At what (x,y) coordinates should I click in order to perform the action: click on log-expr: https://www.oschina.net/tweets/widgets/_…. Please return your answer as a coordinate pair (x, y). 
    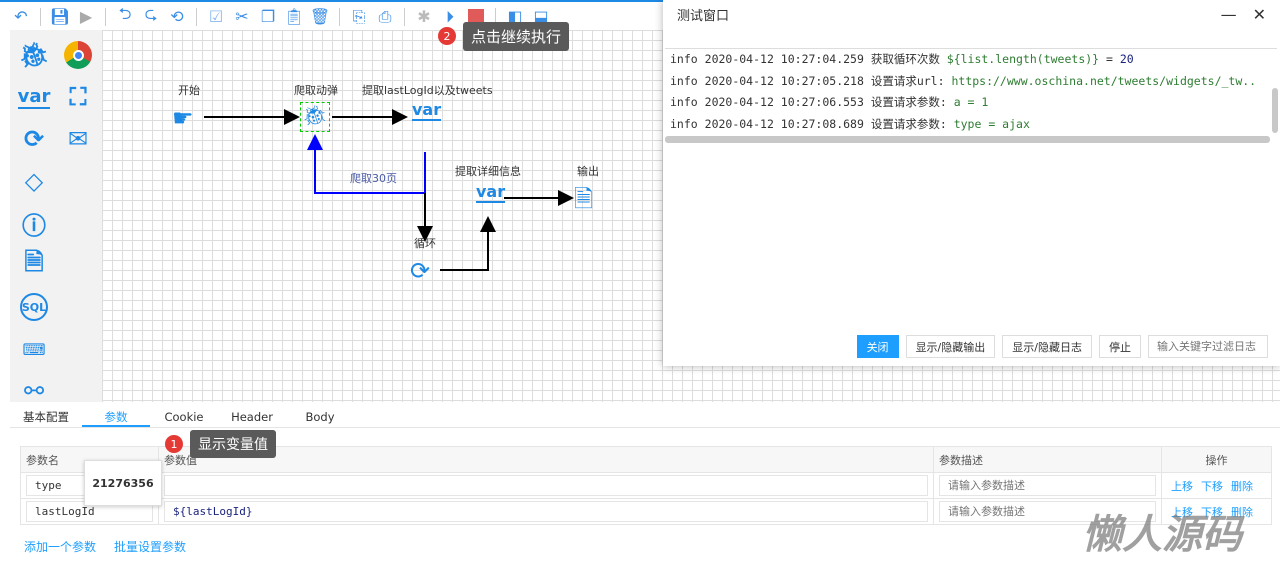
    Looking at the image, I should click on (1104, 80).